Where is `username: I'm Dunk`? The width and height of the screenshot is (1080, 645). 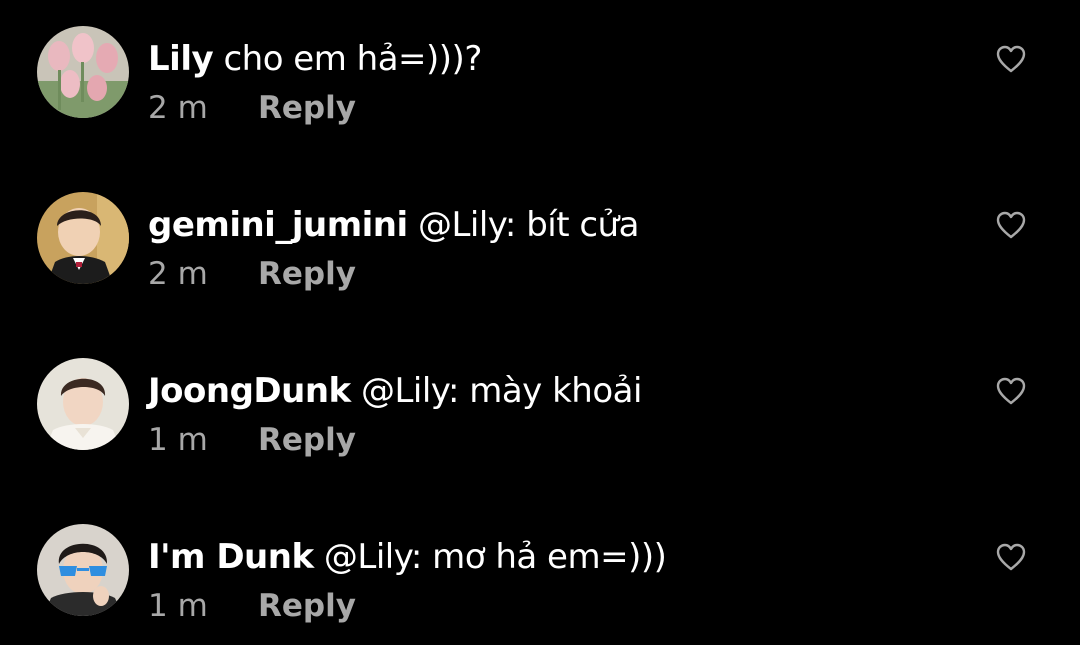
username: I'm Dunk is located at coordinates (231, 557).